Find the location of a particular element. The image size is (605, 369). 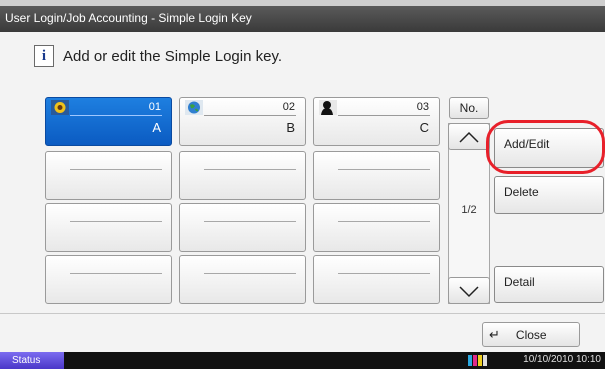

chevron-up-icon is located at coordinates (469, 137).